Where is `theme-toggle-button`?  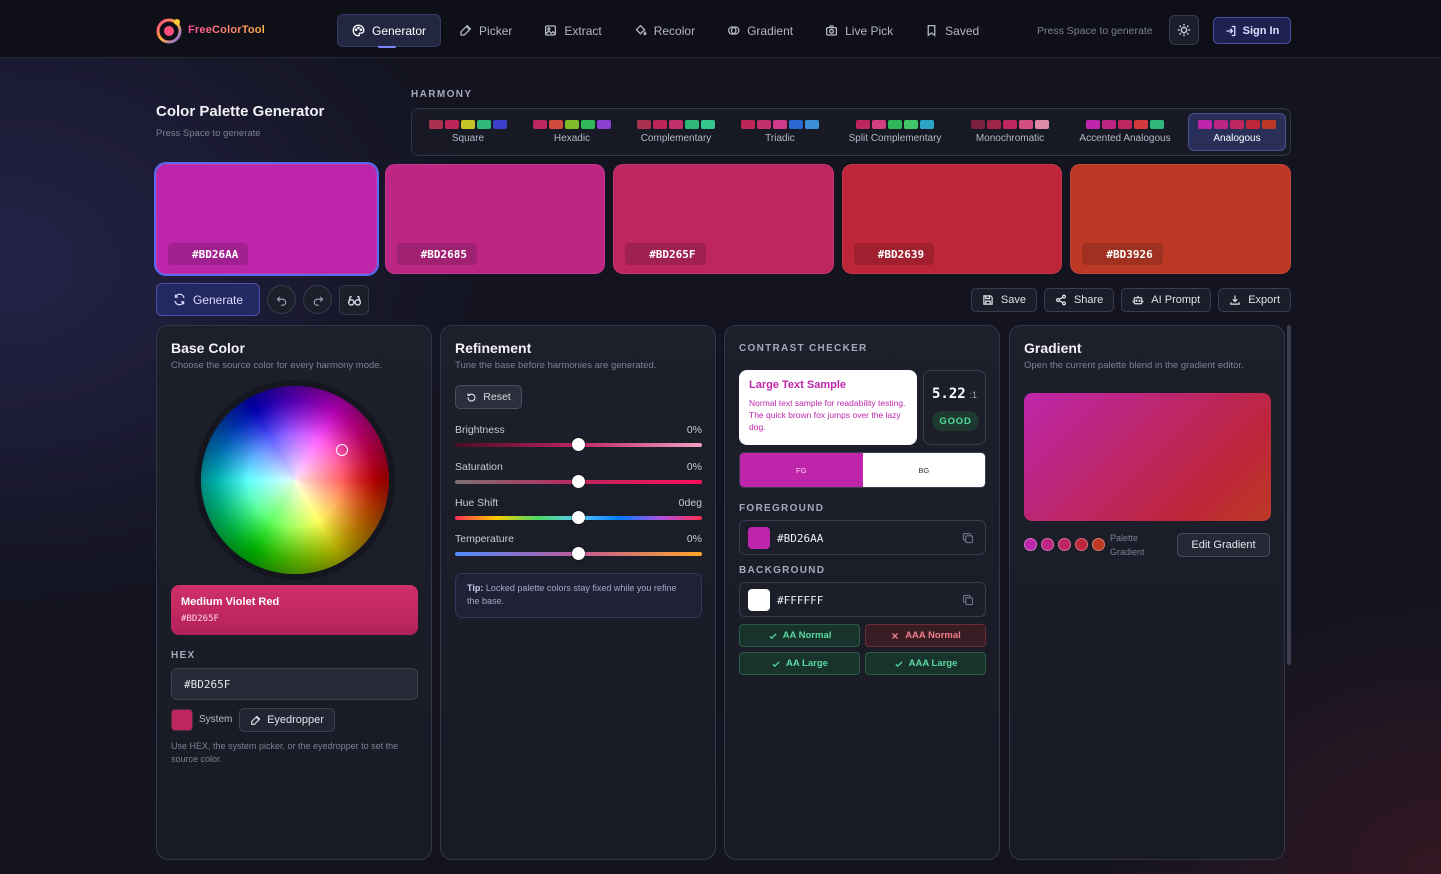 theme-toggle-button is located at coordinates (1184, 30).